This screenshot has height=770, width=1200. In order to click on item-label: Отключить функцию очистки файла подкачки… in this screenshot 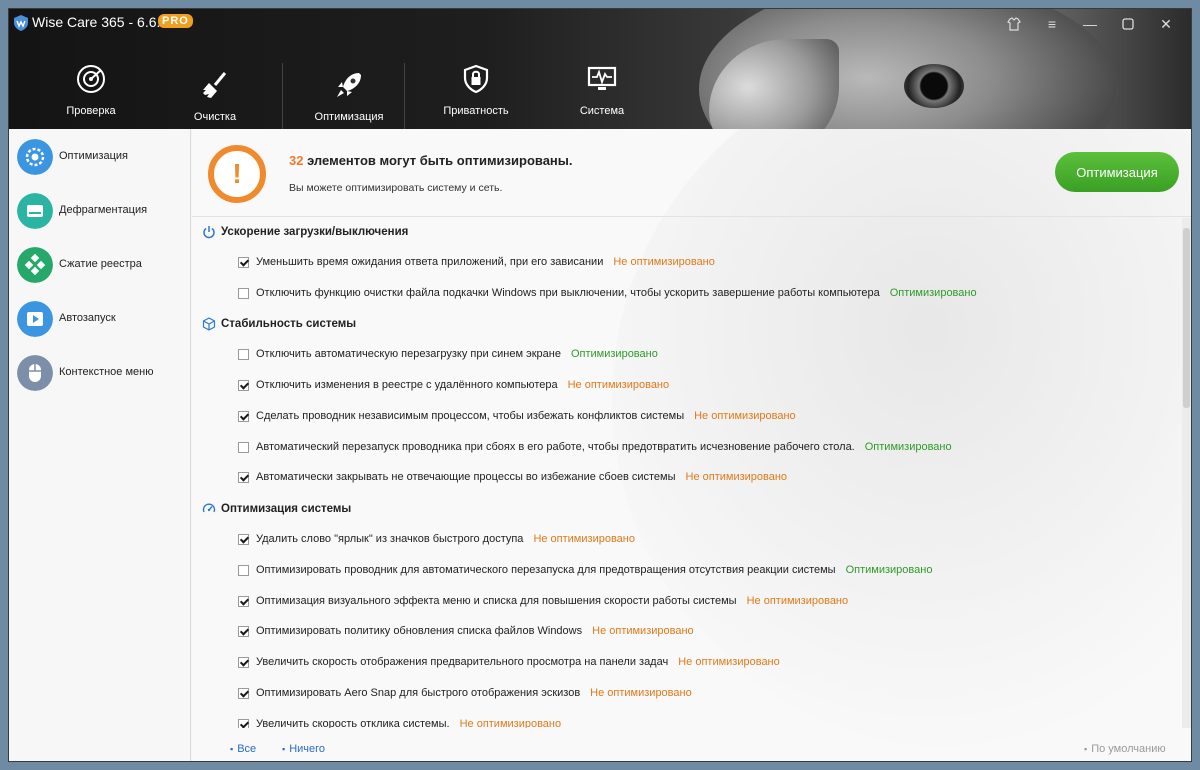, I will do `click(568, 293)`.